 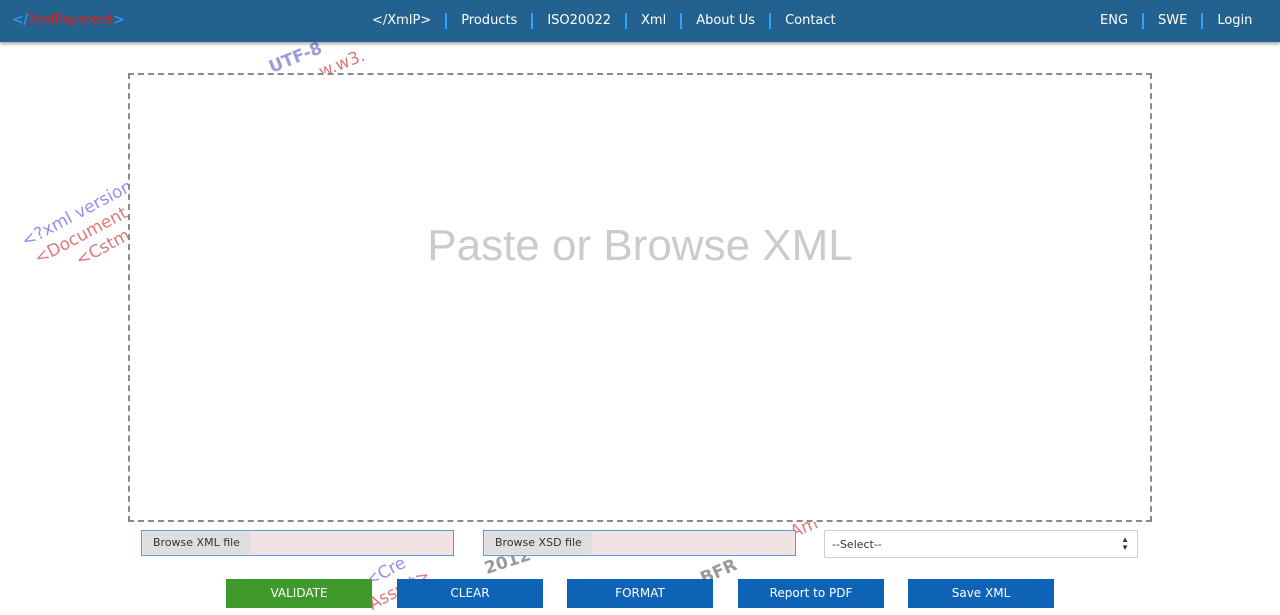 What do you see at coordinates (1172, 21) in the screenshot?
I see `lang-swe: SWE` at bounding box center [1172, 21].